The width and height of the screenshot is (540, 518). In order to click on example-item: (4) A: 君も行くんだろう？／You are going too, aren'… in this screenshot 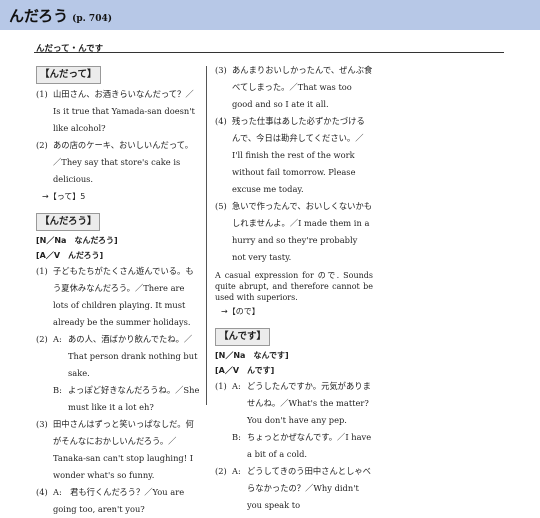, I will do `click(118, 501)`.